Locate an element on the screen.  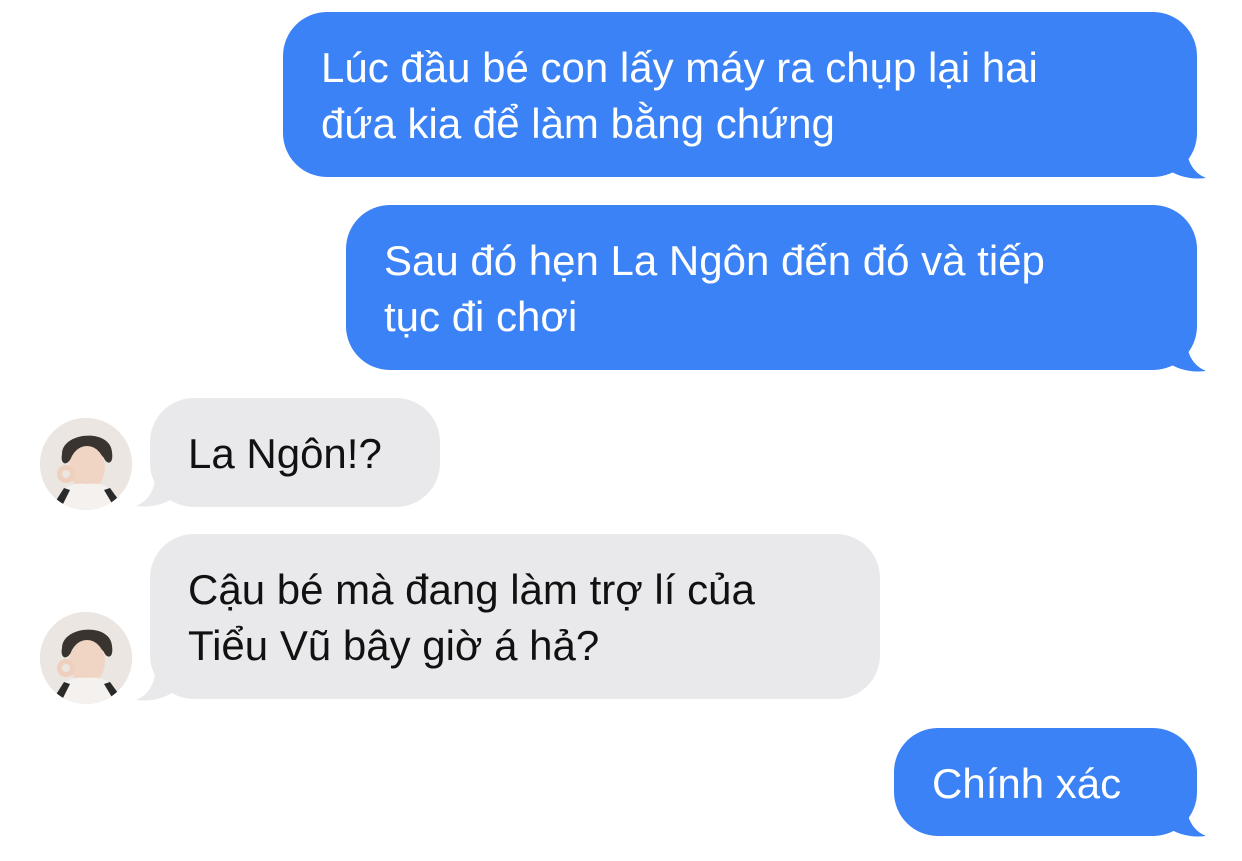
message-text: La Ngôn!? is located at coordinates (285, 453).